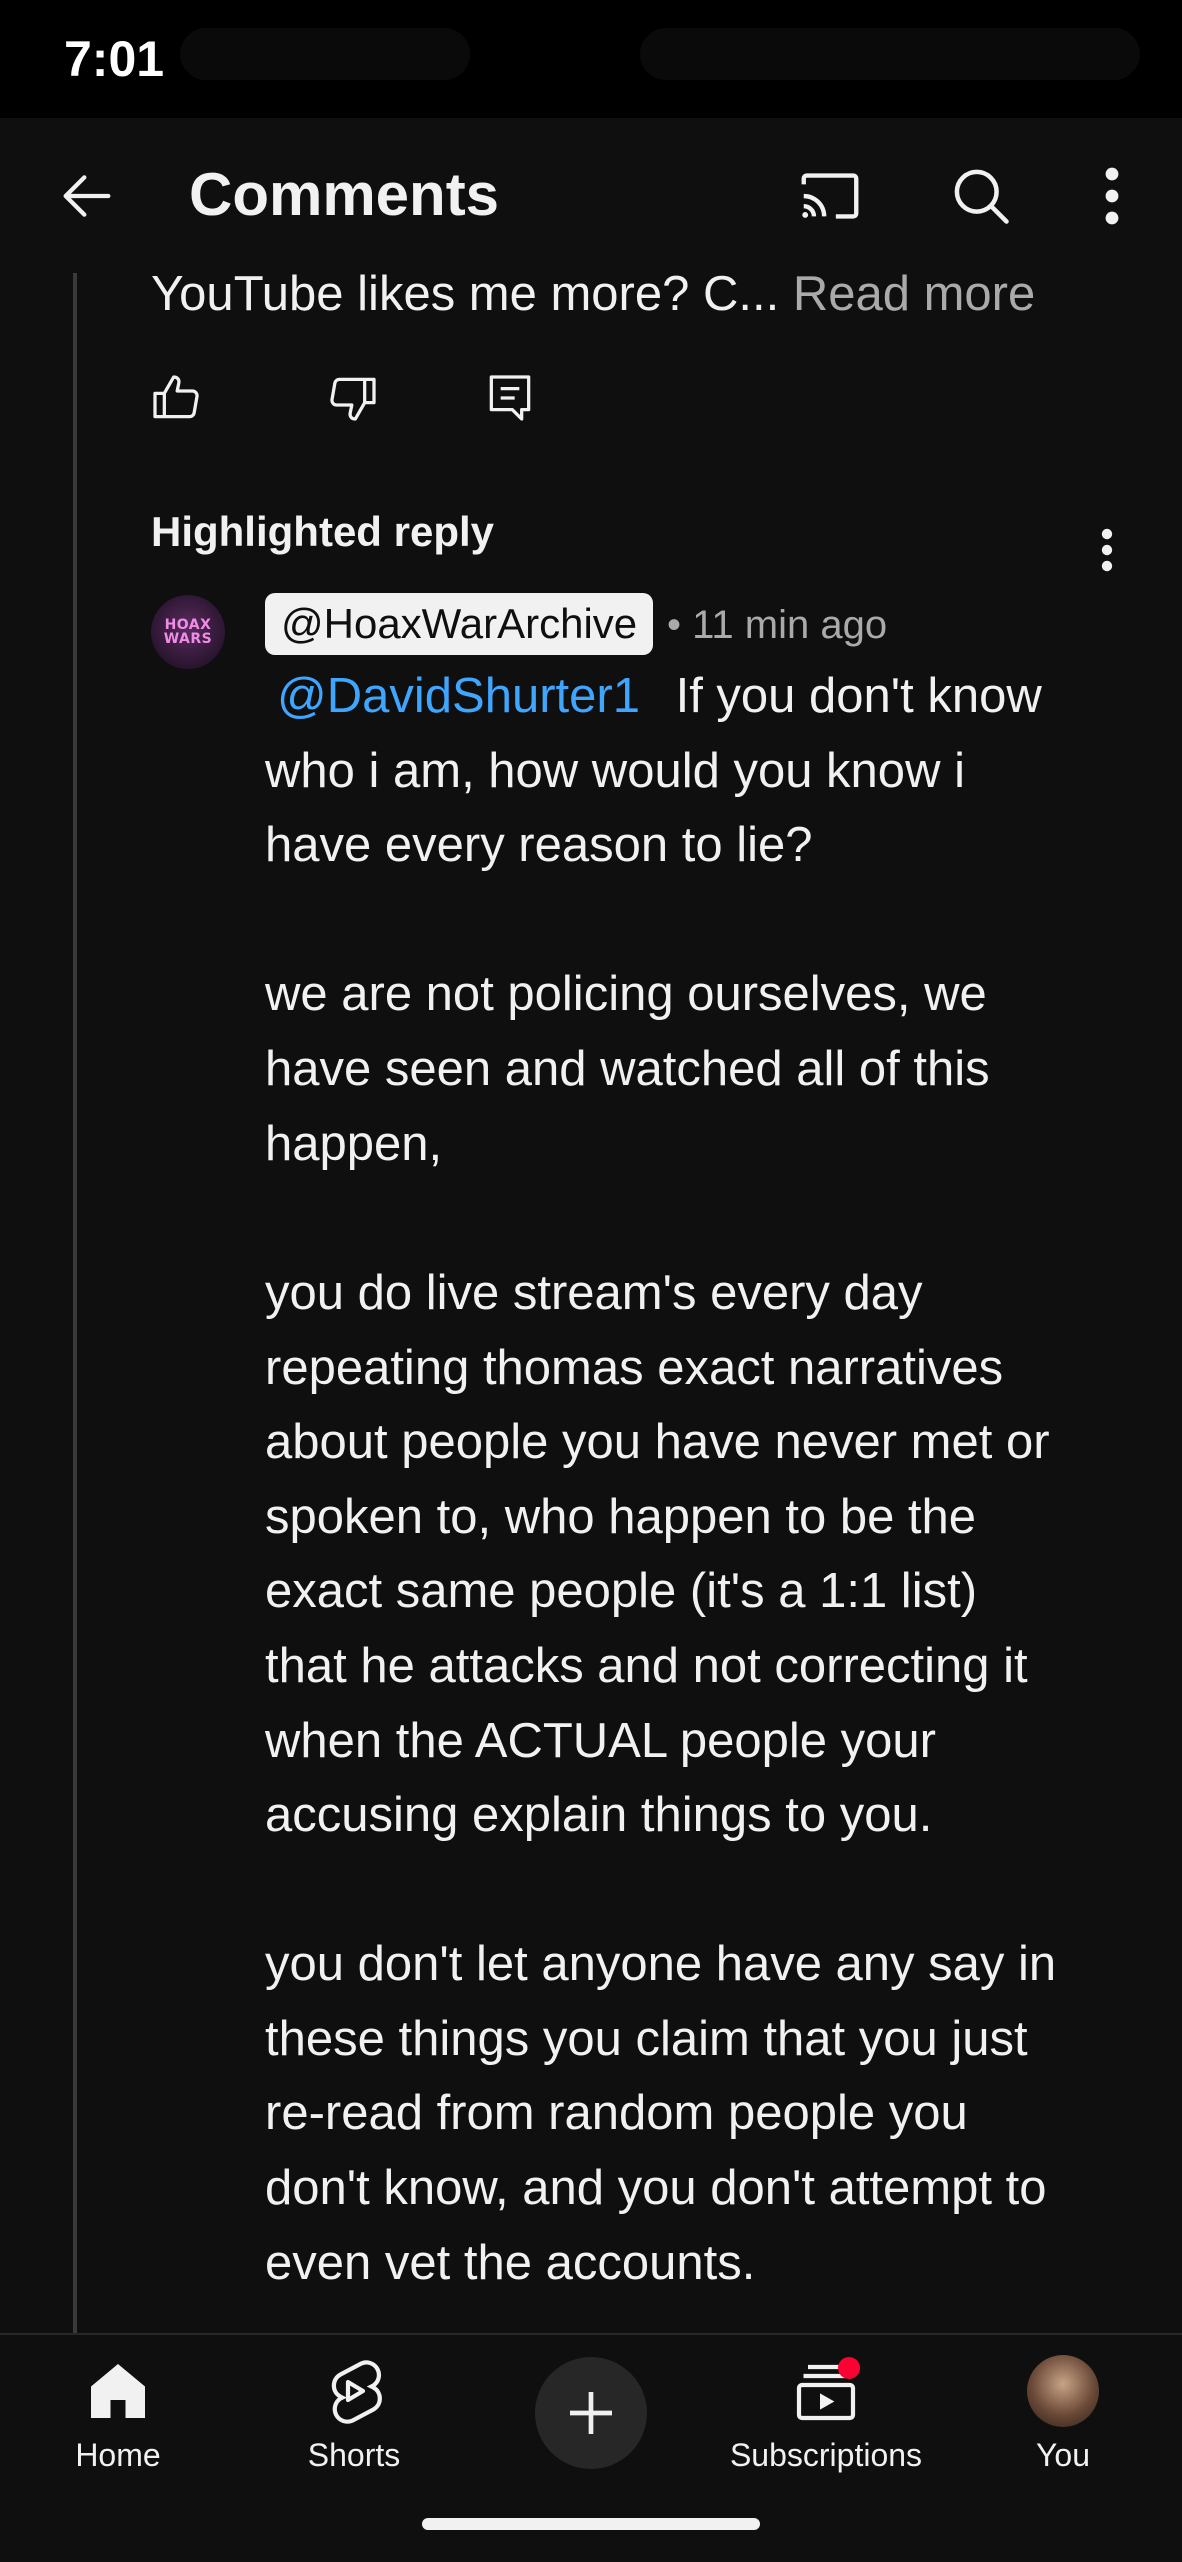 This screenshot has height=2562, width=1182. I want to click on search-button, so click(981, 195).